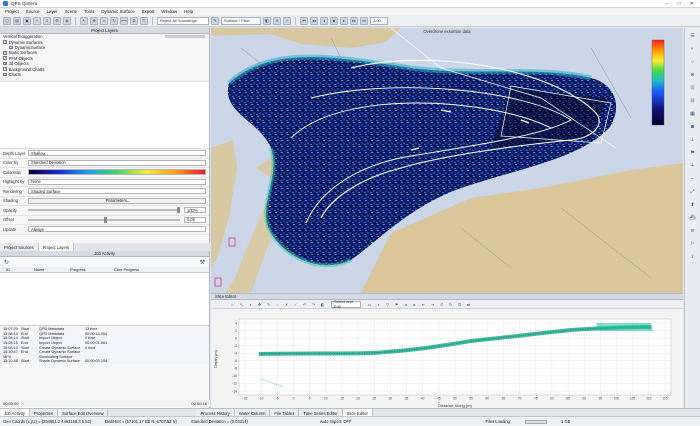 The height and width of the screenshot is (426, 700). Describe the element at coordinates (693, 218) in the screenshot. I see `ship-icon: ⛴` at that location.